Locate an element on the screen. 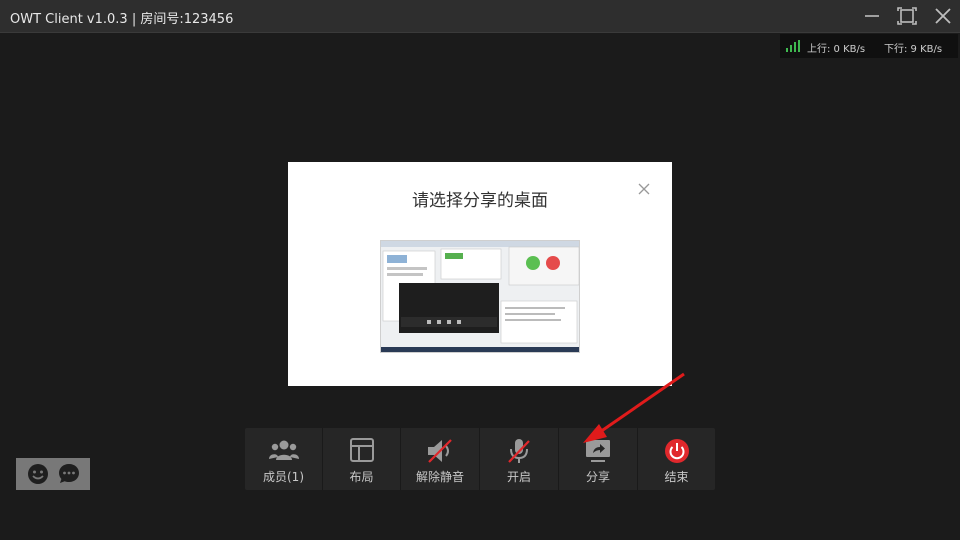 The width and height of the screenshot is (960, 540). share-screen-button: 分享 is located at coordinates (598, 459).